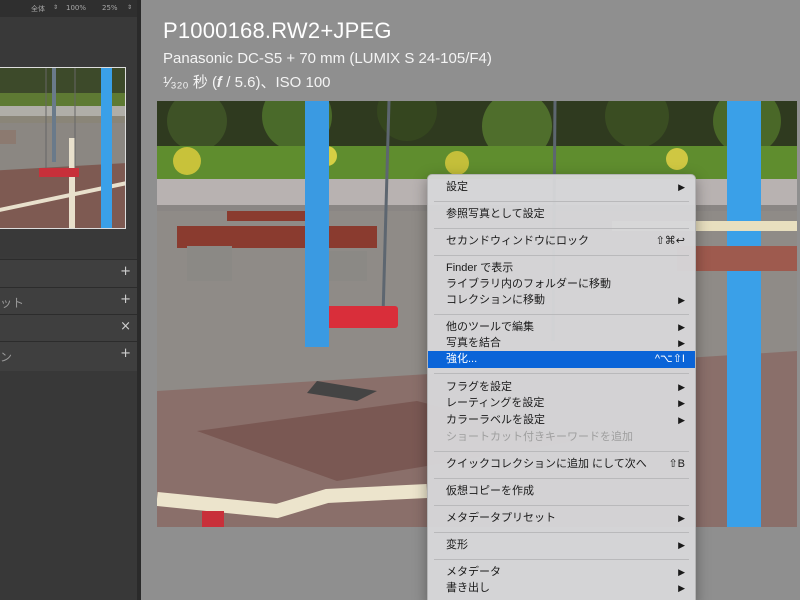 This screenshot has width=800, height=600. What do you see at coordinates (68, 327) in the screenshot?
I see `panel-header-history: ×` at bounding box center [68, 327].